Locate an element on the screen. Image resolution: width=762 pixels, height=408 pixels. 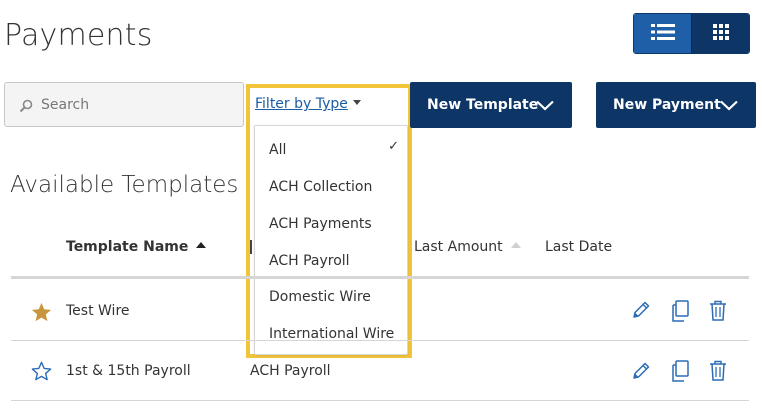
table-row: 1st & 15th Payroll ACH Payroll is located at coordinates (380, 370).